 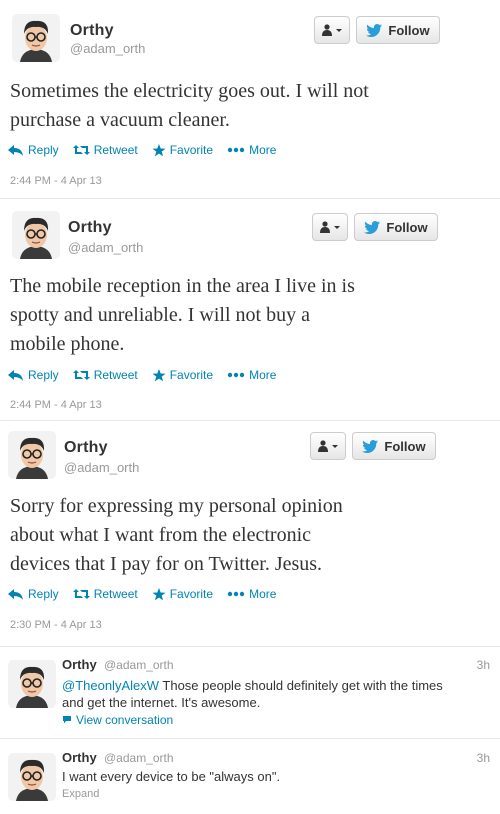 What do you see at coordinates (67, 720) in the screenshot?
I see `conversation-bubble-icon` at bounding box center [67, 720].